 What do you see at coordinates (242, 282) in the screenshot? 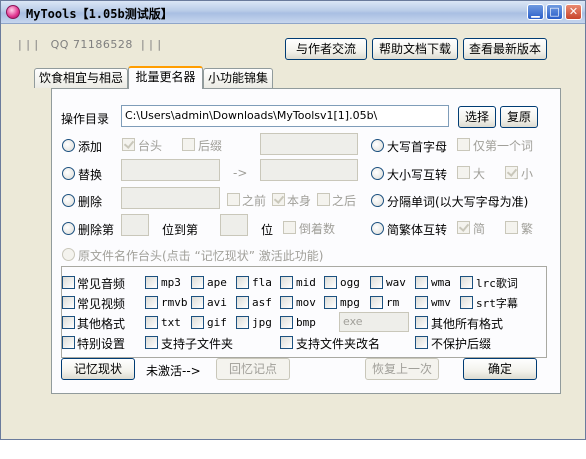
I see `fla-checkbox` at bounding box center [242, 282].